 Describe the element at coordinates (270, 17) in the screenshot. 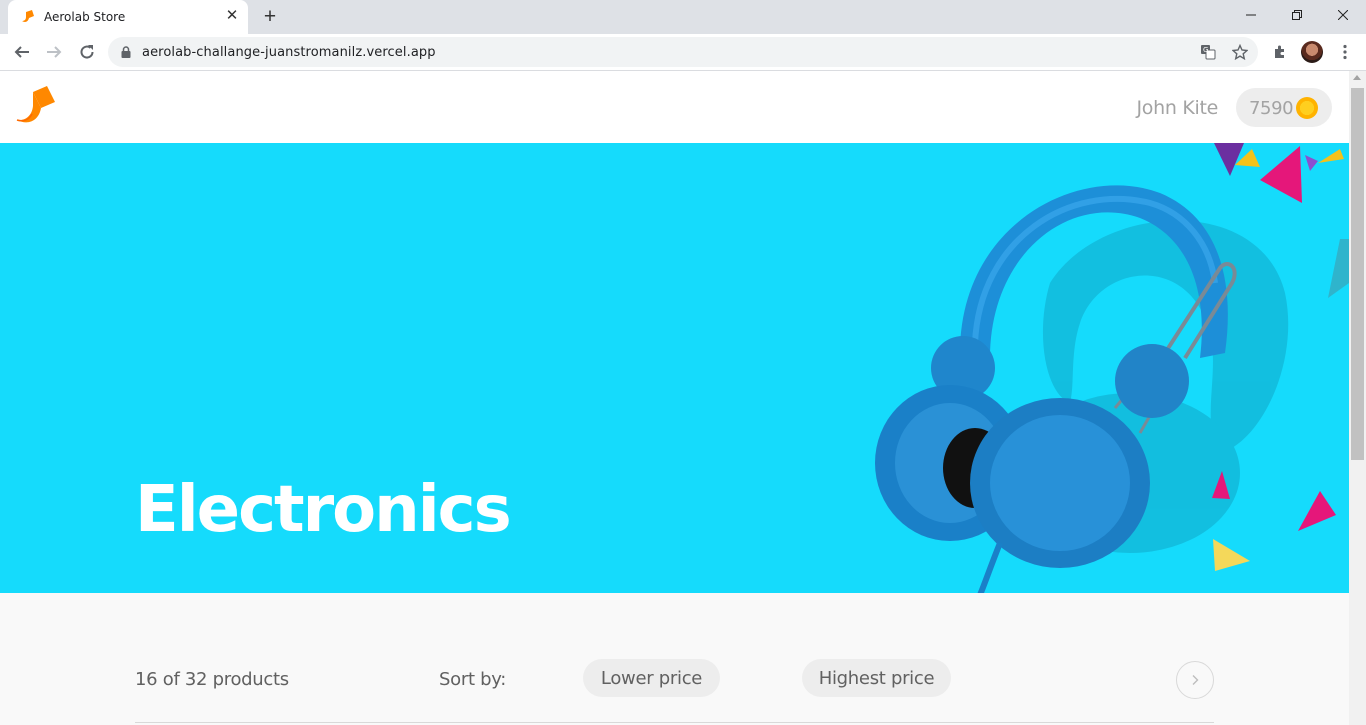

I see `new-tab-plus-icon: +` at that location.